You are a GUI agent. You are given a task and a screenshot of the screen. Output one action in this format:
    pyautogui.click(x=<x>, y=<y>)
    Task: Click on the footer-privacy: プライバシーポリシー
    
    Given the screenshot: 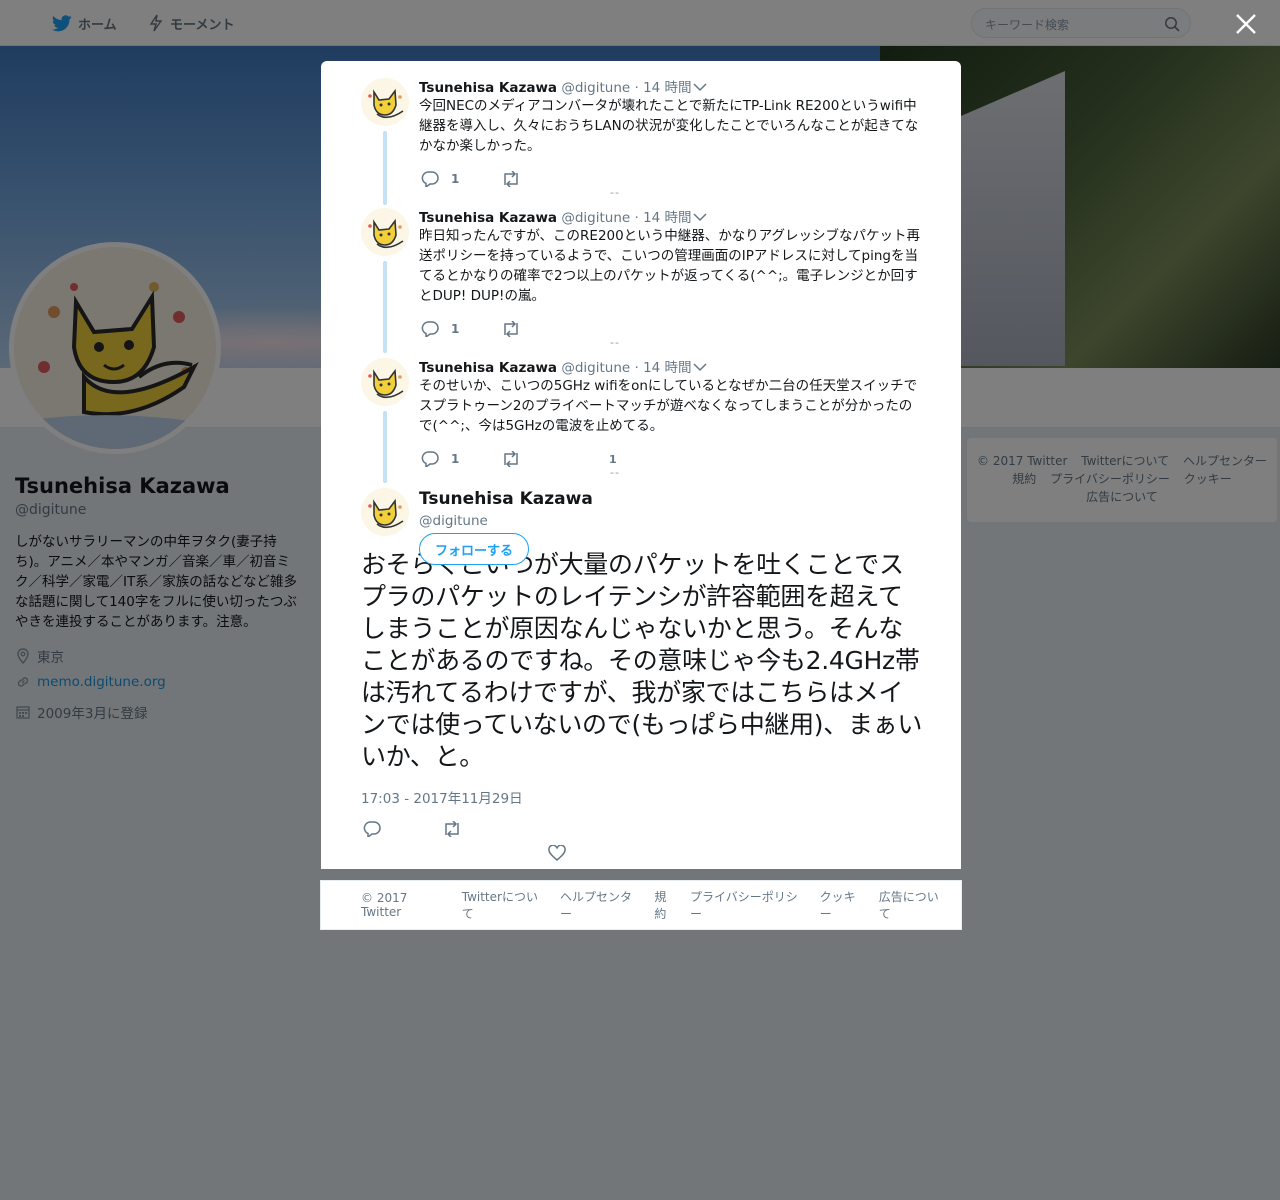 What is the action you would take?
    pyautogui.click(x=749, y=905)
    